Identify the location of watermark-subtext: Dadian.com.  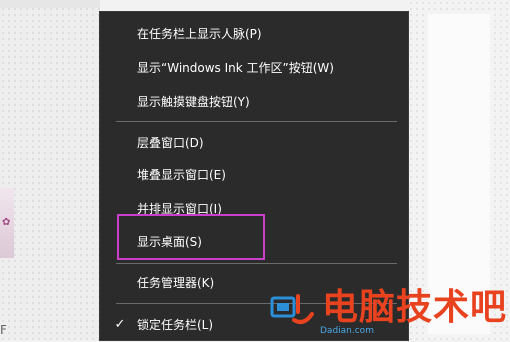
(347, 331).